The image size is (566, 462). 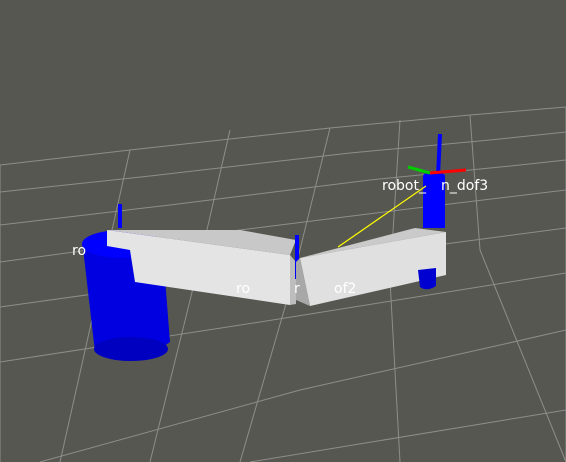 What do you see at coordinates (79, 251) in the screenshot?
I see `frame-label-link1: ro` at bounding box center [79, 251].